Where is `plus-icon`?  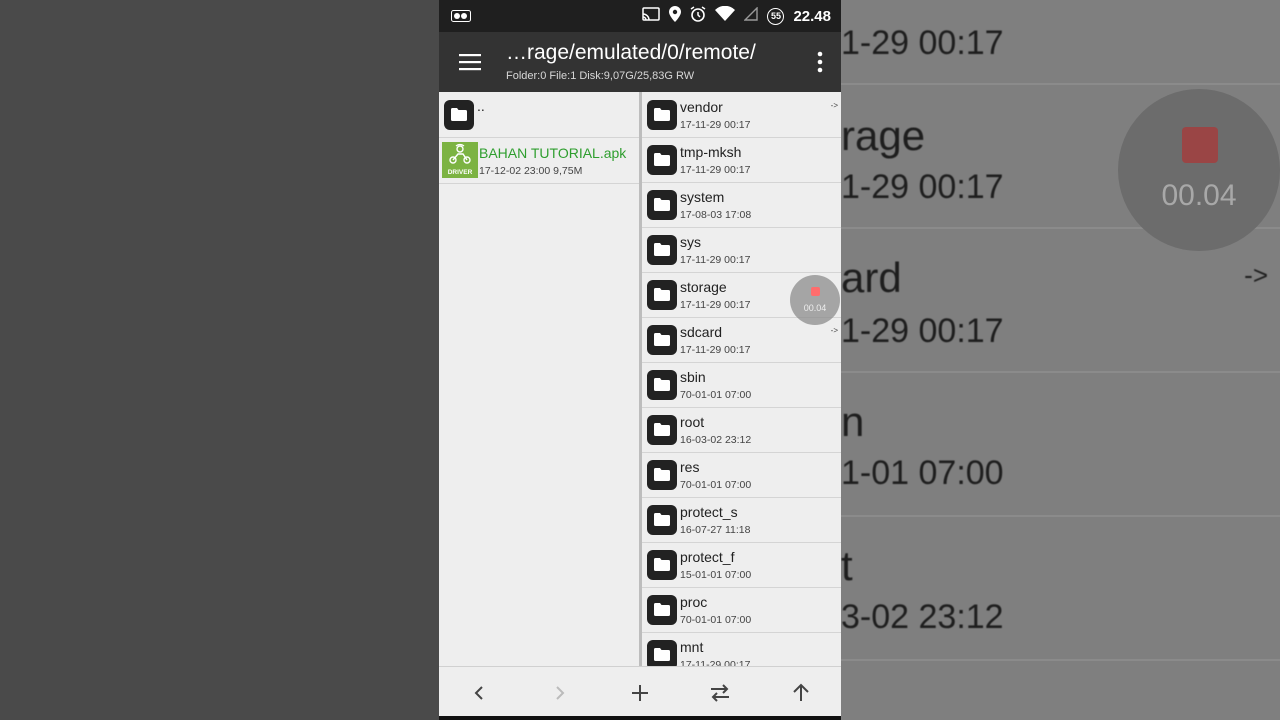
plus-icon is located at coordinates (640, 693).